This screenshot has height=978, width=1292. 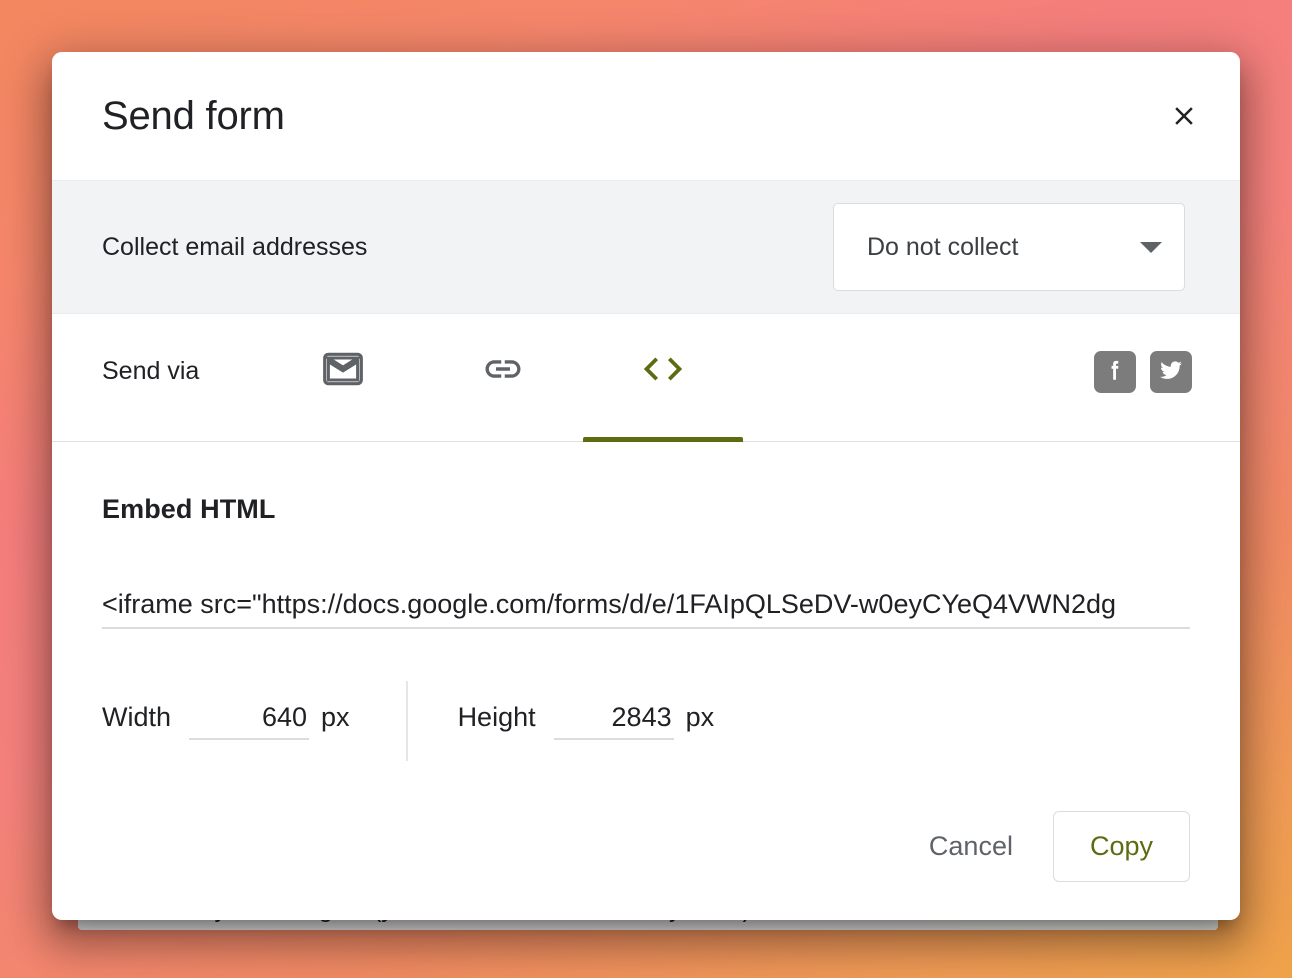 What do you see at coordinates (235, 246) in the screenshot?
I see `collect-email-label: Collect email addresses` at bounding box center [235, 246].